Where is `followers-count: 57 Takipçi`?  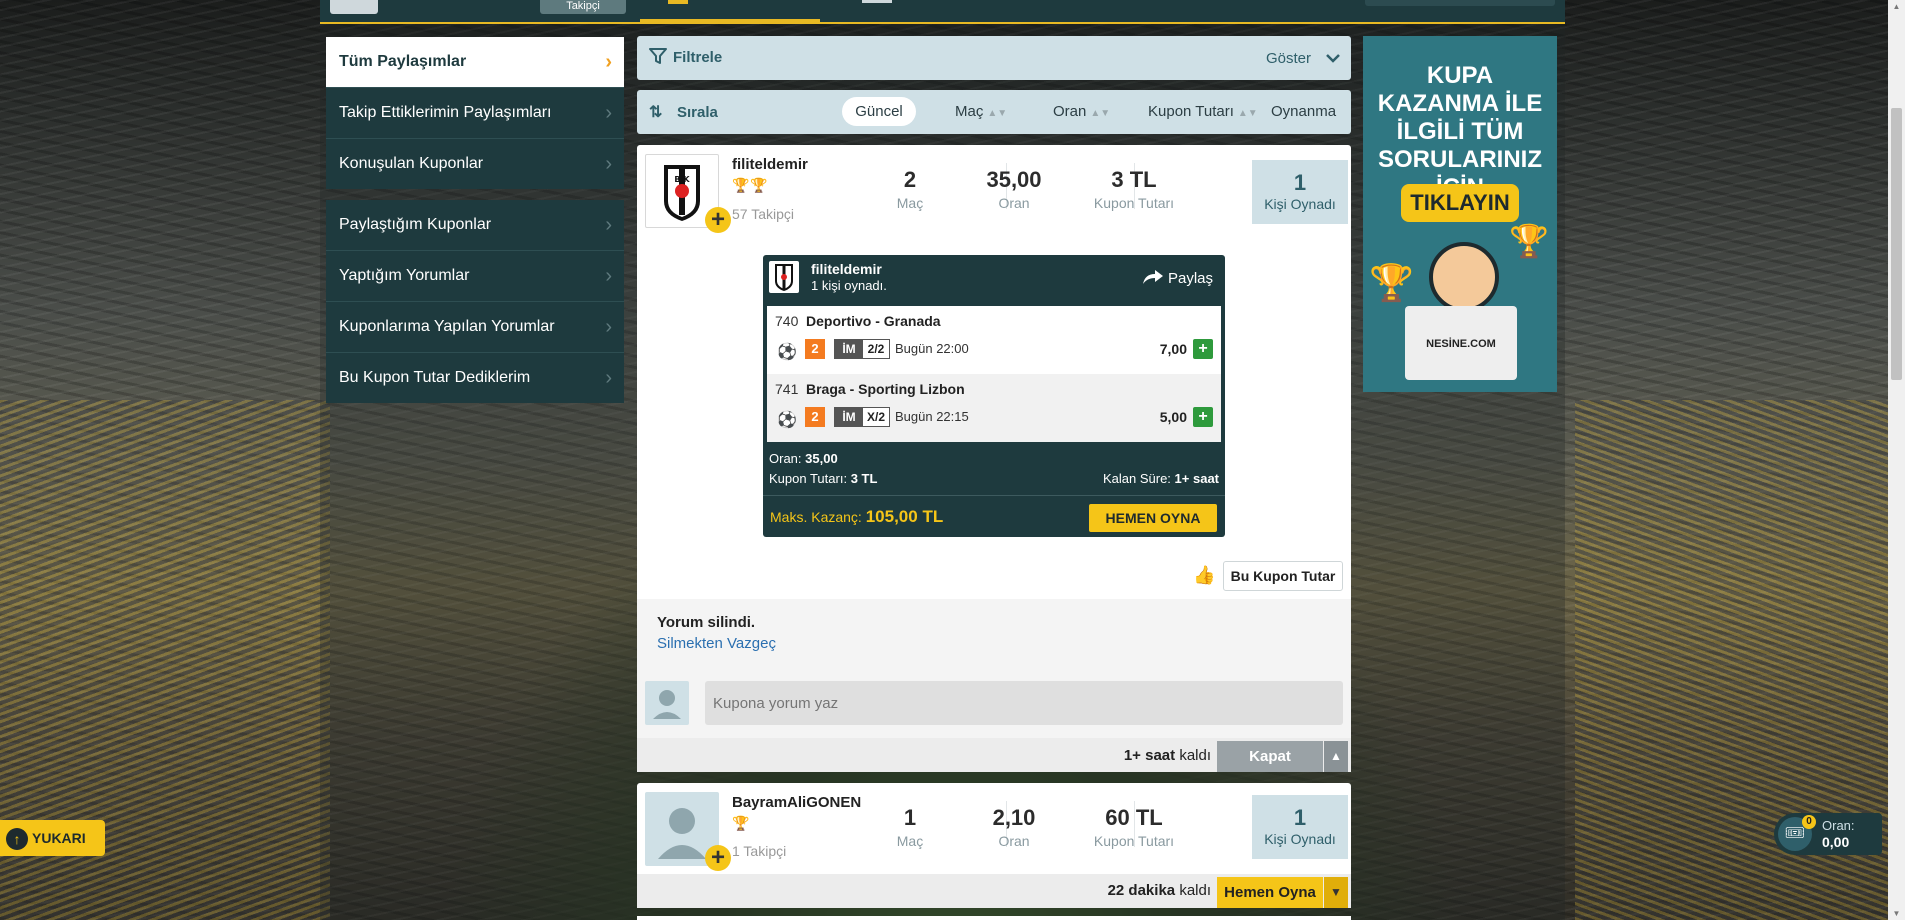
followers-count: 57 Takipçi is located at coordinates (763, 214).